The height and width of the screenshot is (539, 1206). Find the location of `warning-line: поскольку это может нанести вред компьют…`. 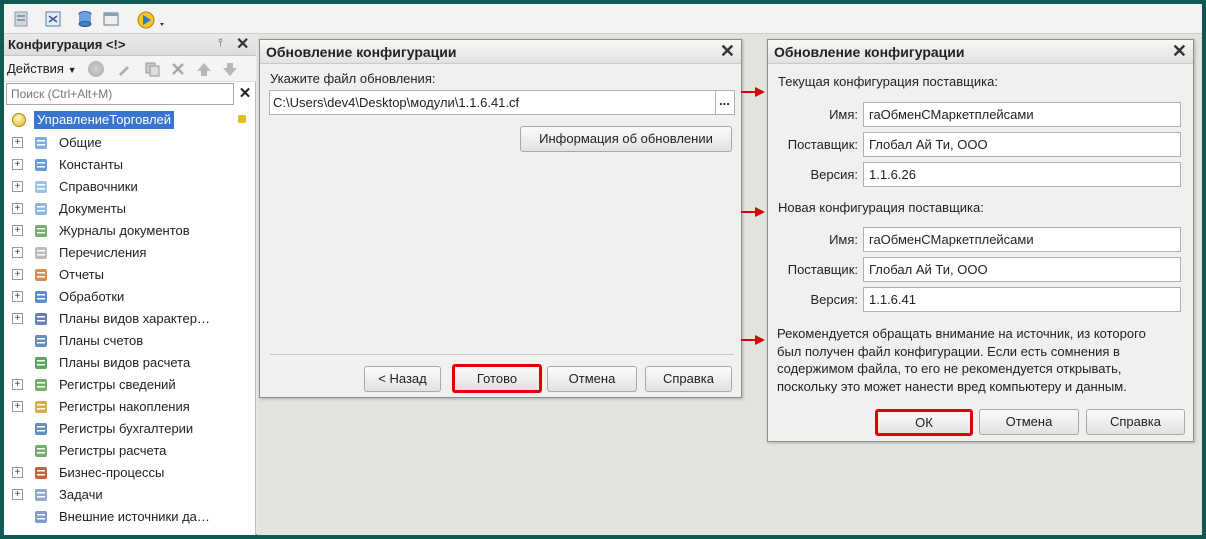

warning-line: поскольку это может нанести вред компьют… is located at coordinates (952, 386).